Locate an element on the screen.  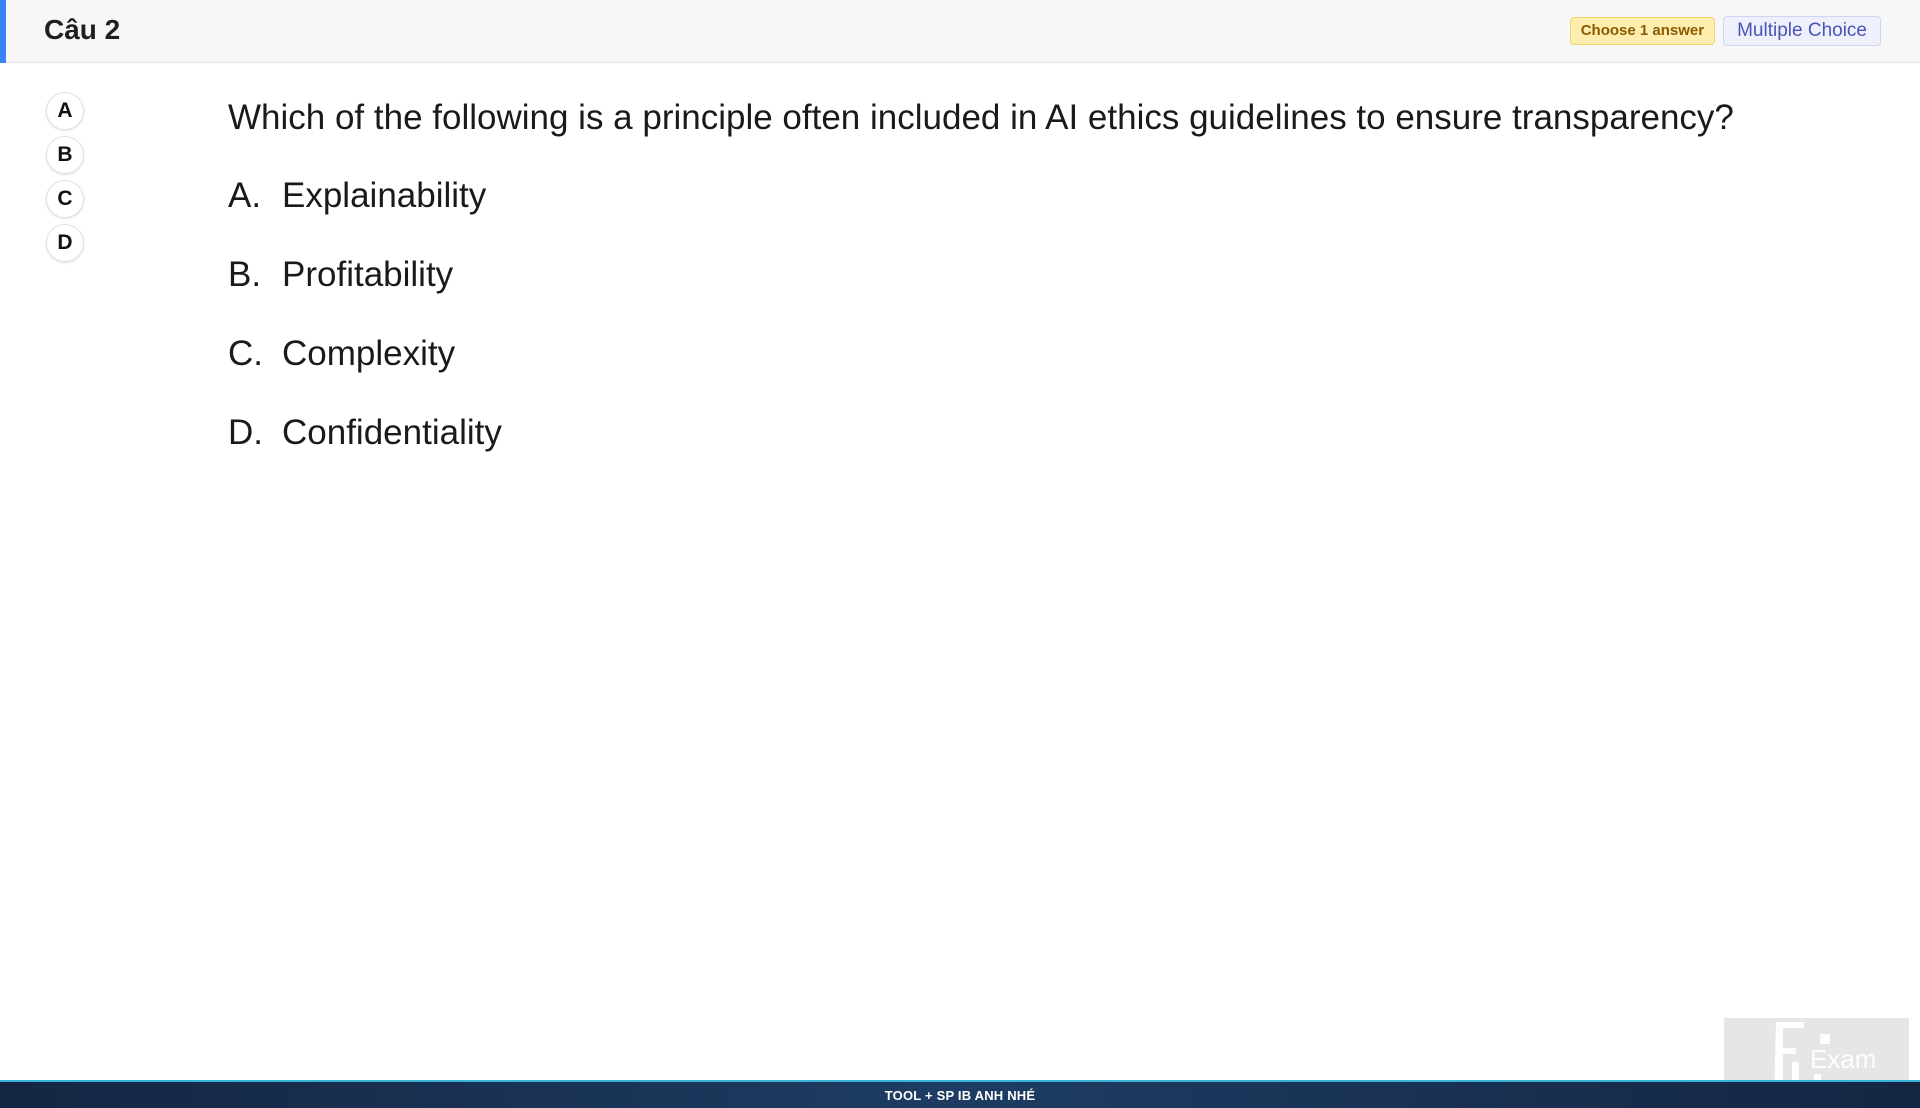
option-letter: A. is located at coordinates (245, 195).